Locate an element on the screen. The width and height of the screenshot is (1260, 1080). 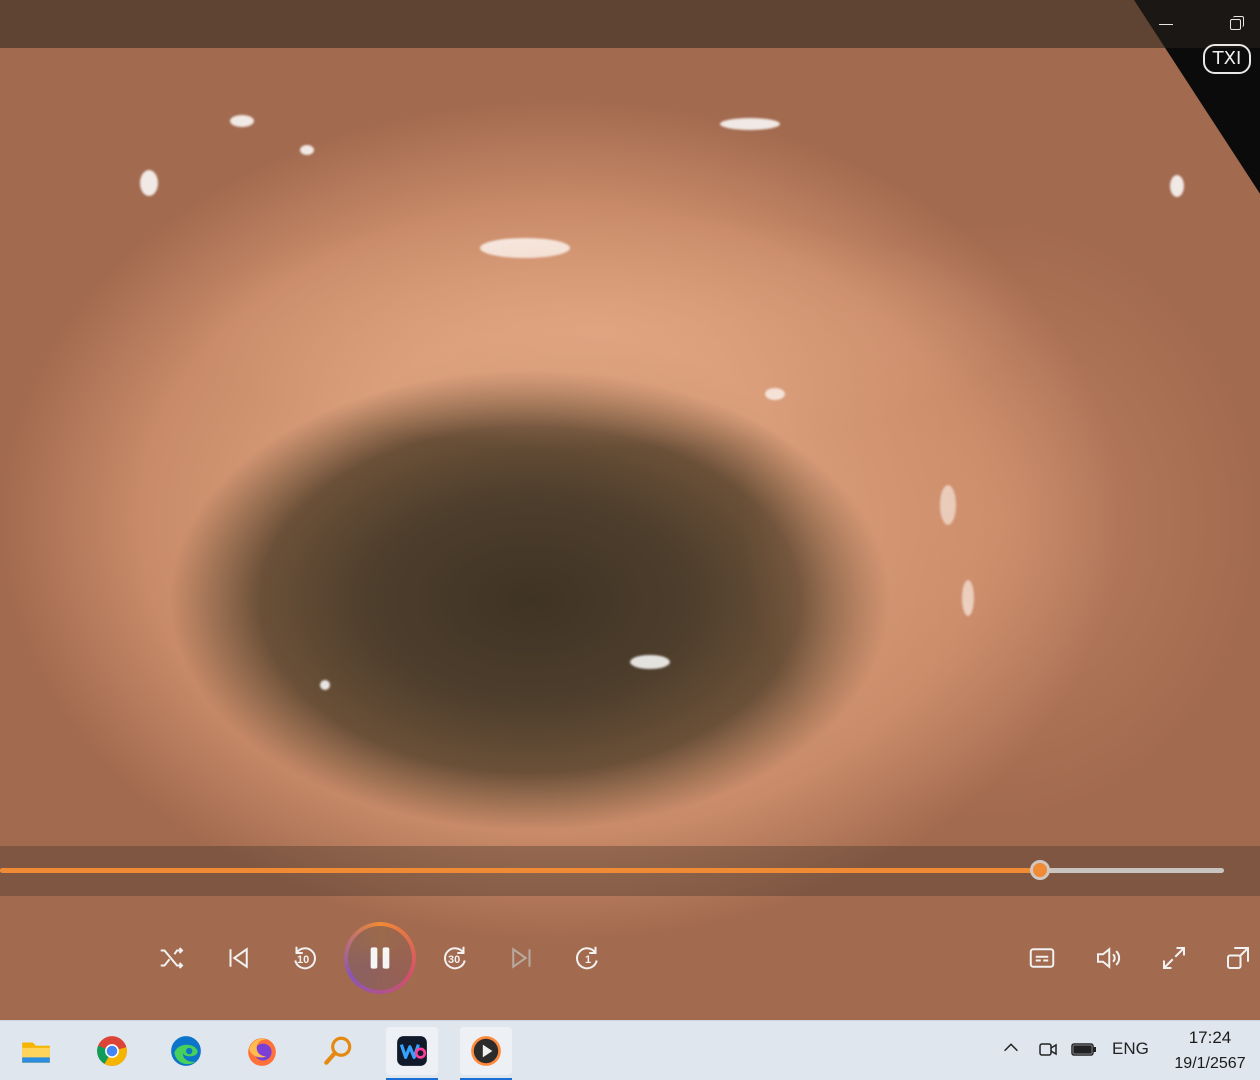
battery-icon is located at coordinates (1083, 1049).